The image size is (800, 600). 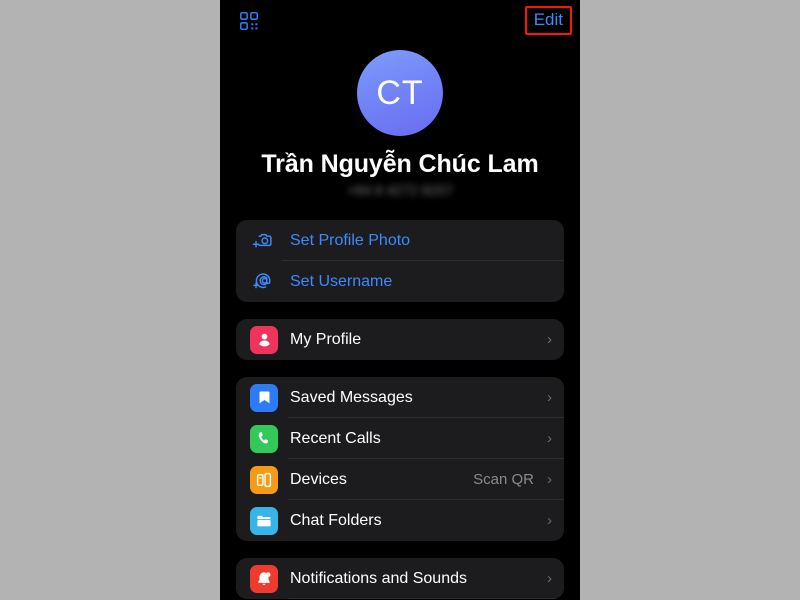 What do you see at coordinates (336, 520) in the screenshot?
I see `row-label: Chat Folders` at bounding box center [336, 520].